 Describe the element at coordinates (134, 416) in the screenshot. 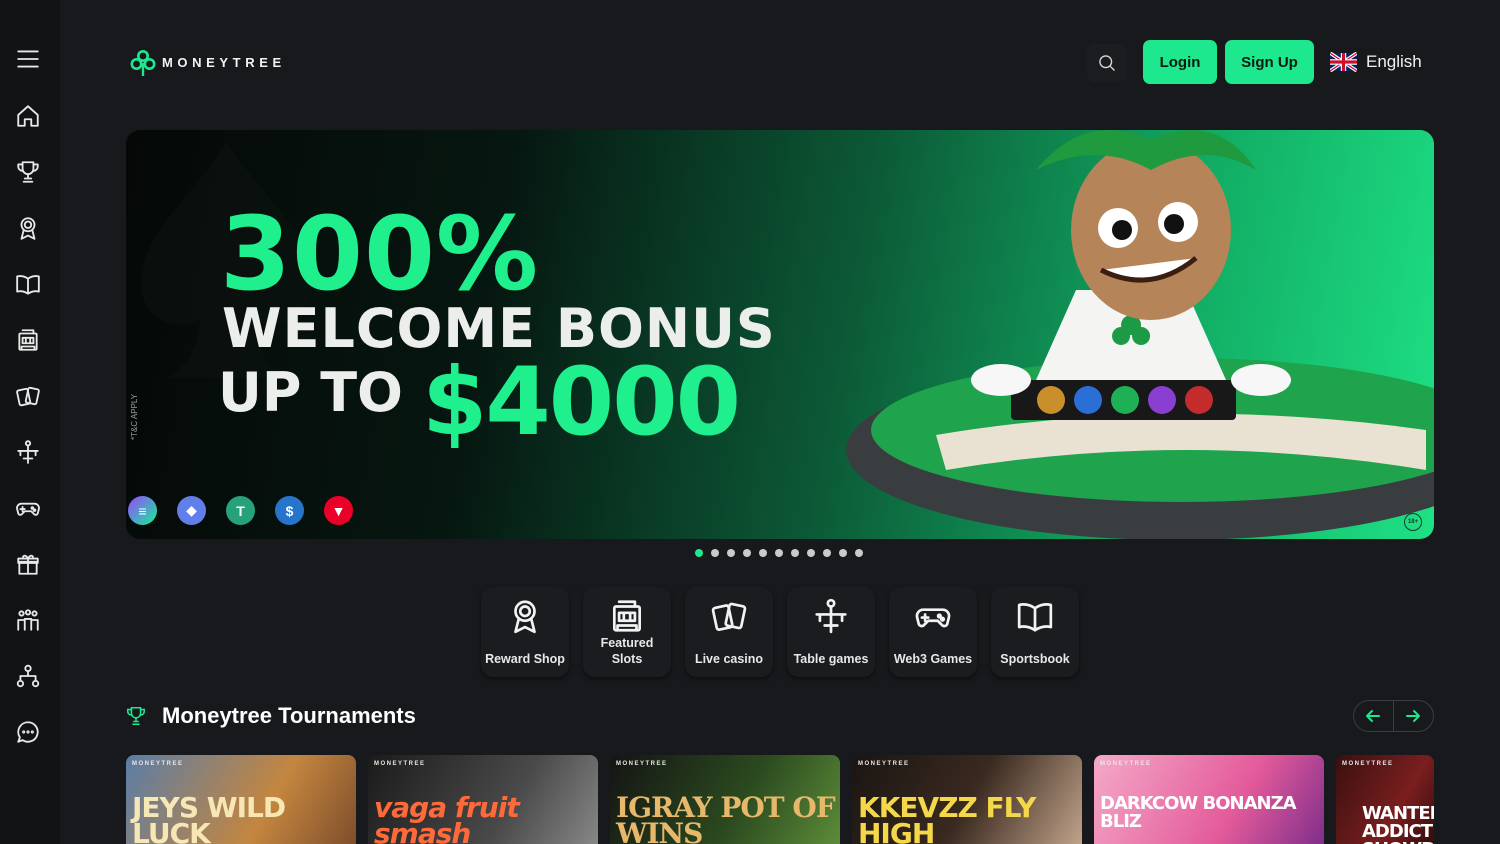

I see `terms-text: *T&C APPLY` at that location.